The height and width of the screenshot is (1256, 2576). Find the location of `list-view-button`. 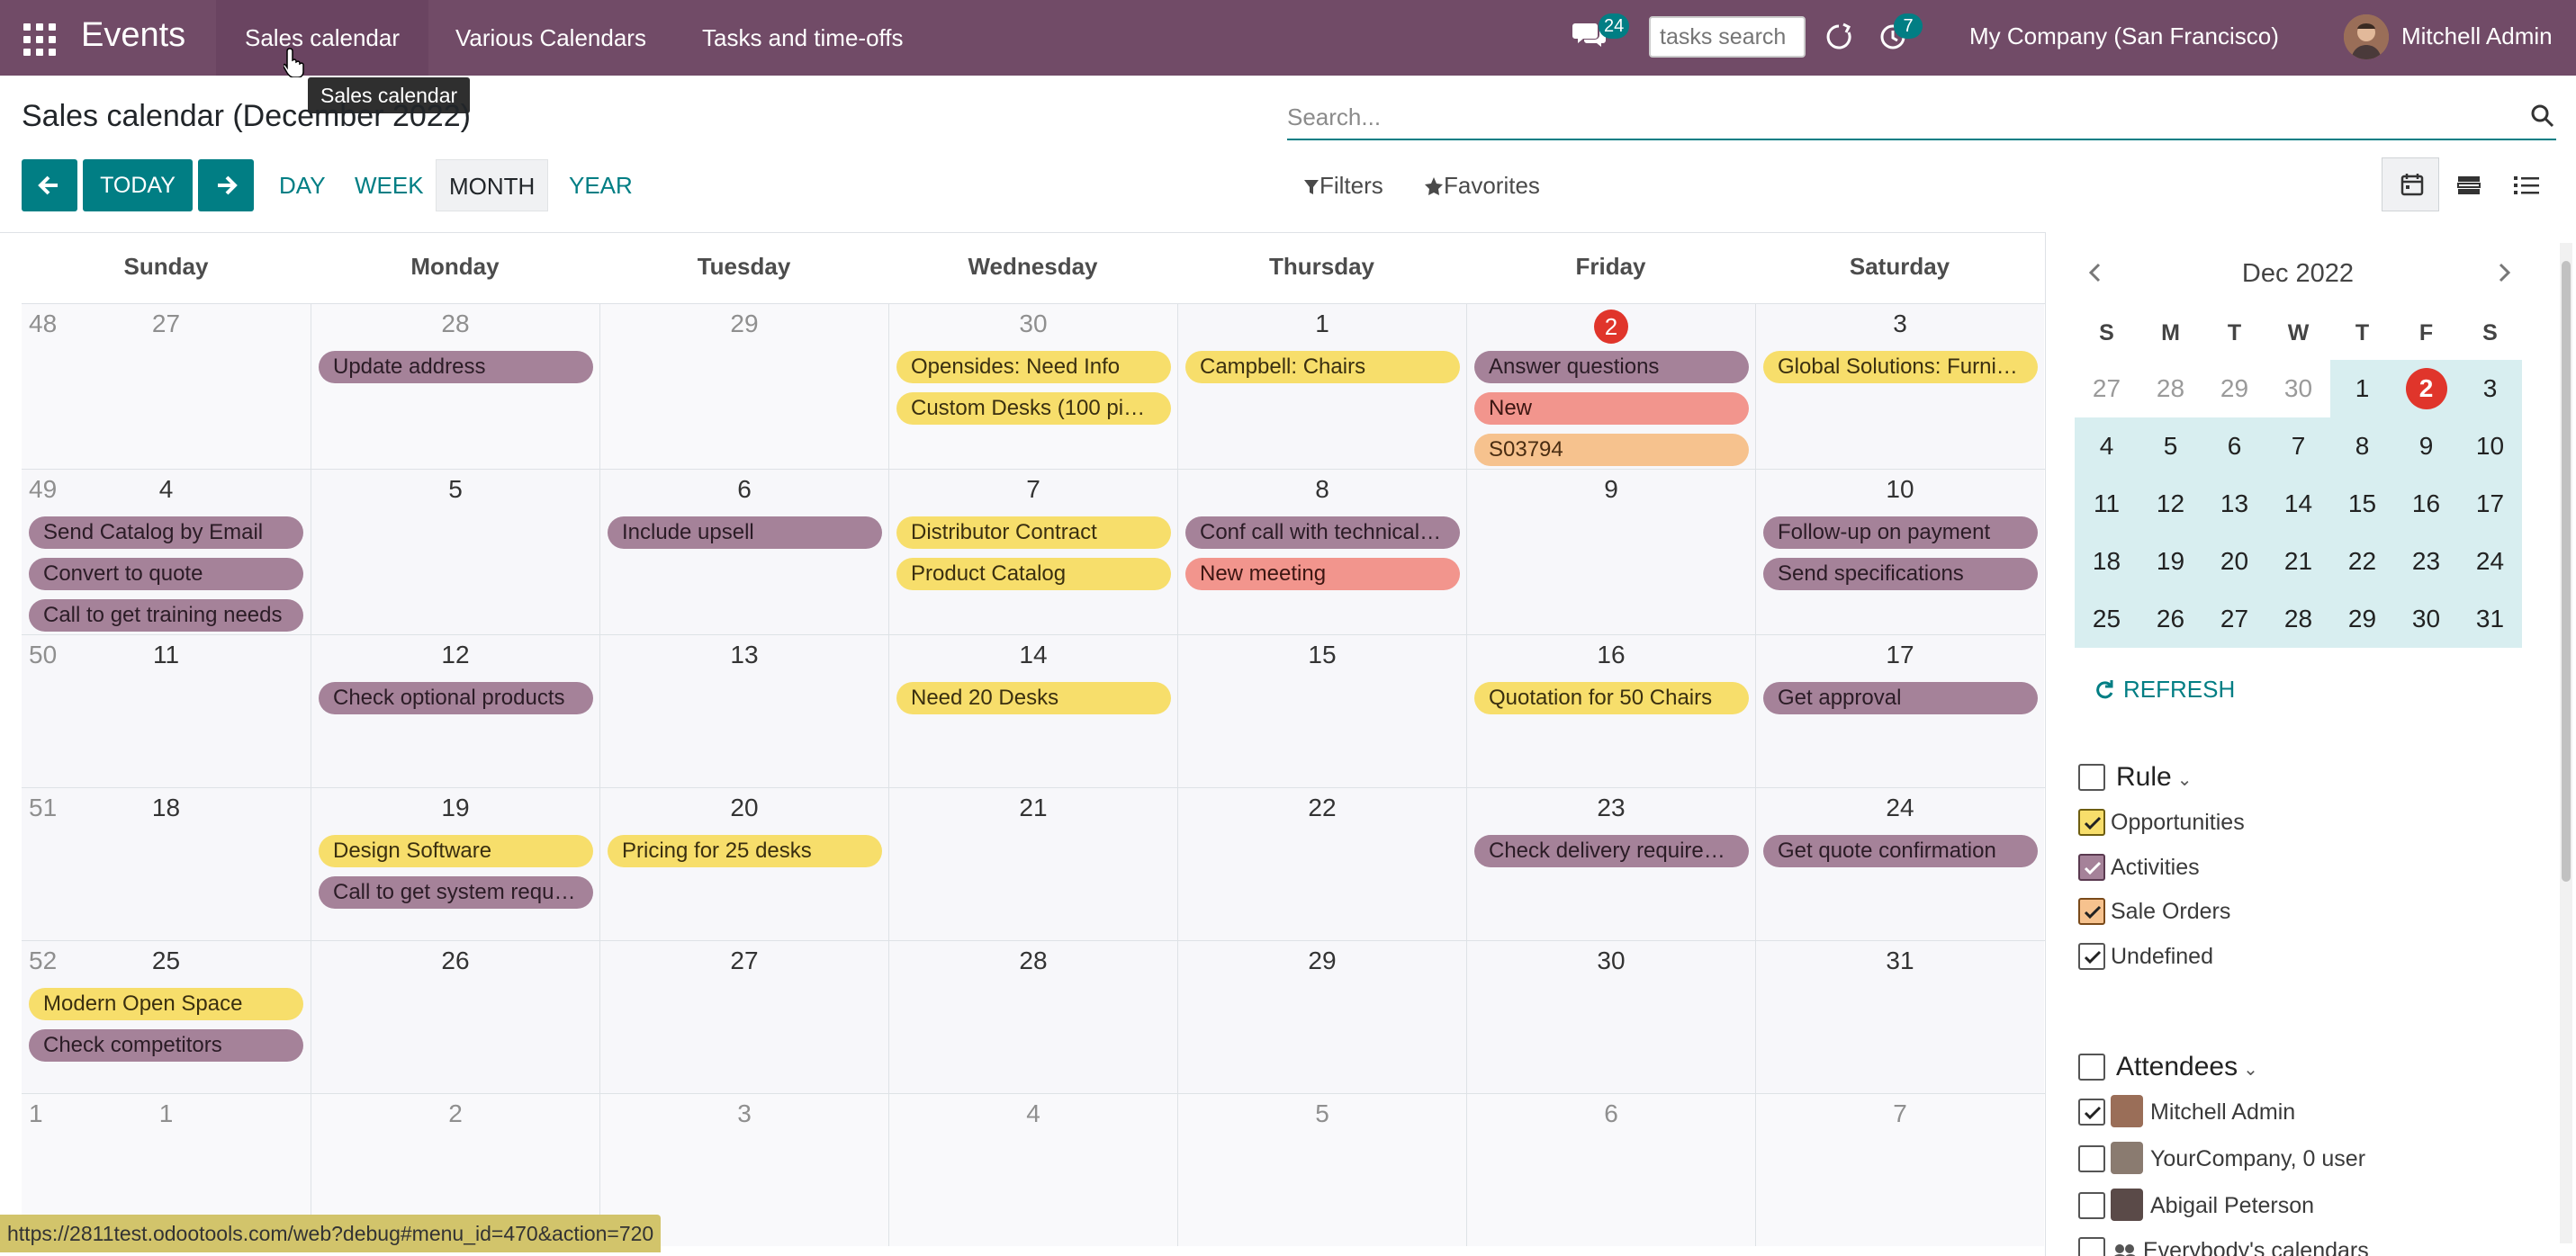

list-view-button is located at coordinates (2525, 184).